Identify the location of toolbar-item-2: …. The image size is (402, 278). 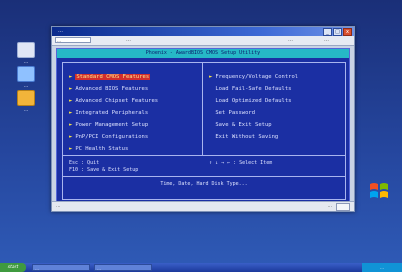
(290, 40).